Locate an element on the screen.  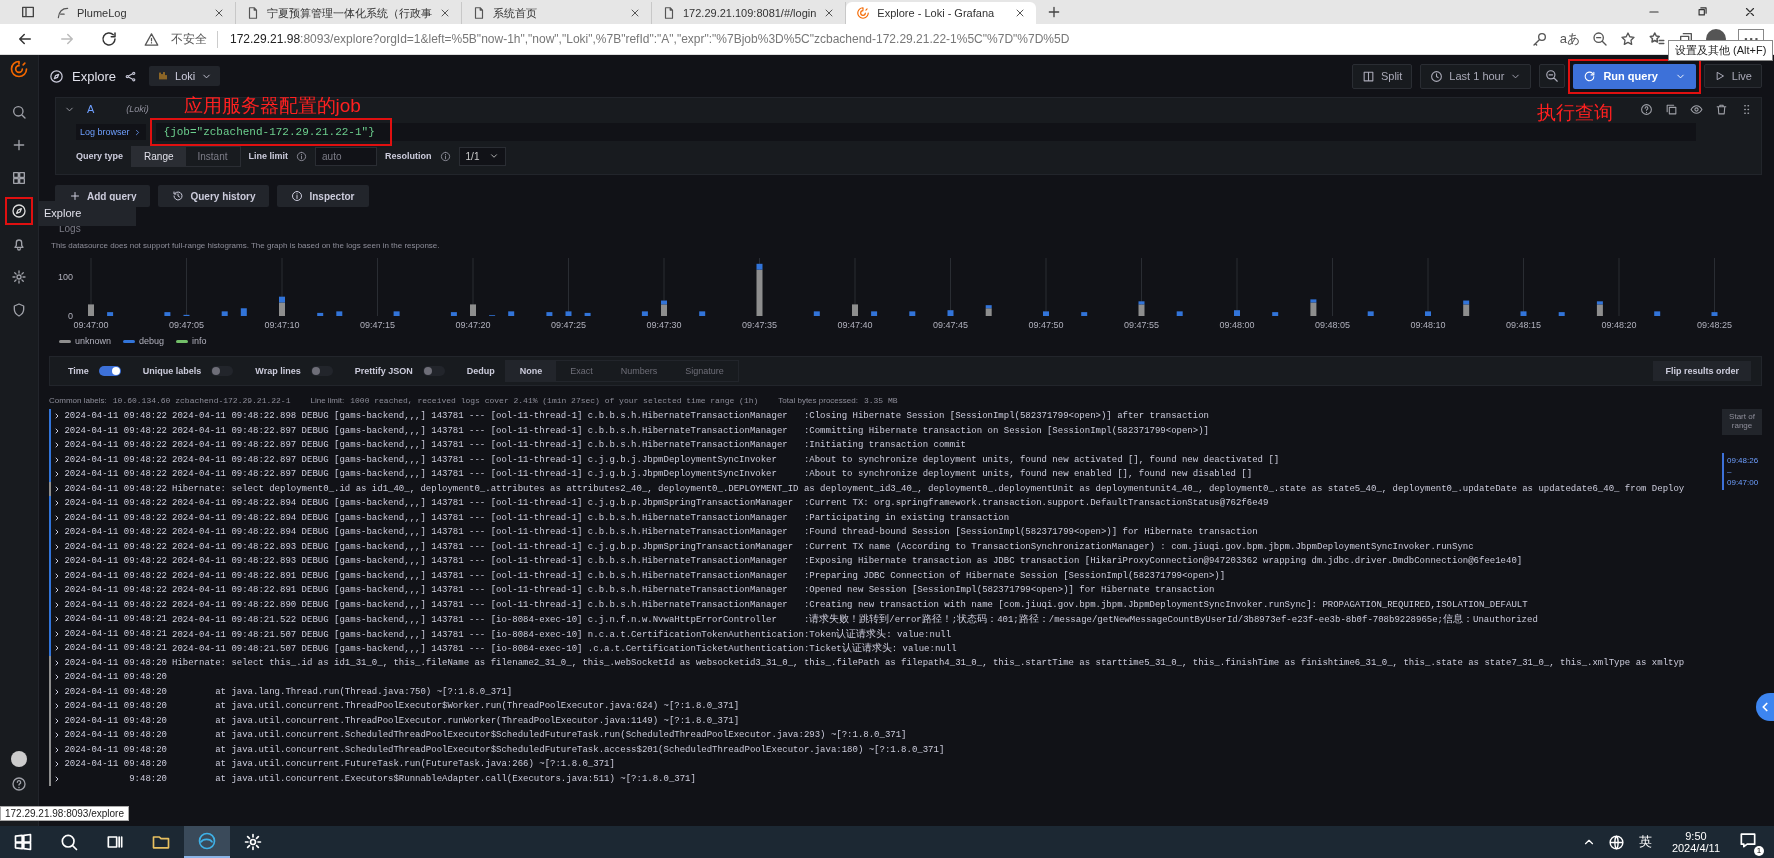
globe-icon is located at coordinates (1616, 842).